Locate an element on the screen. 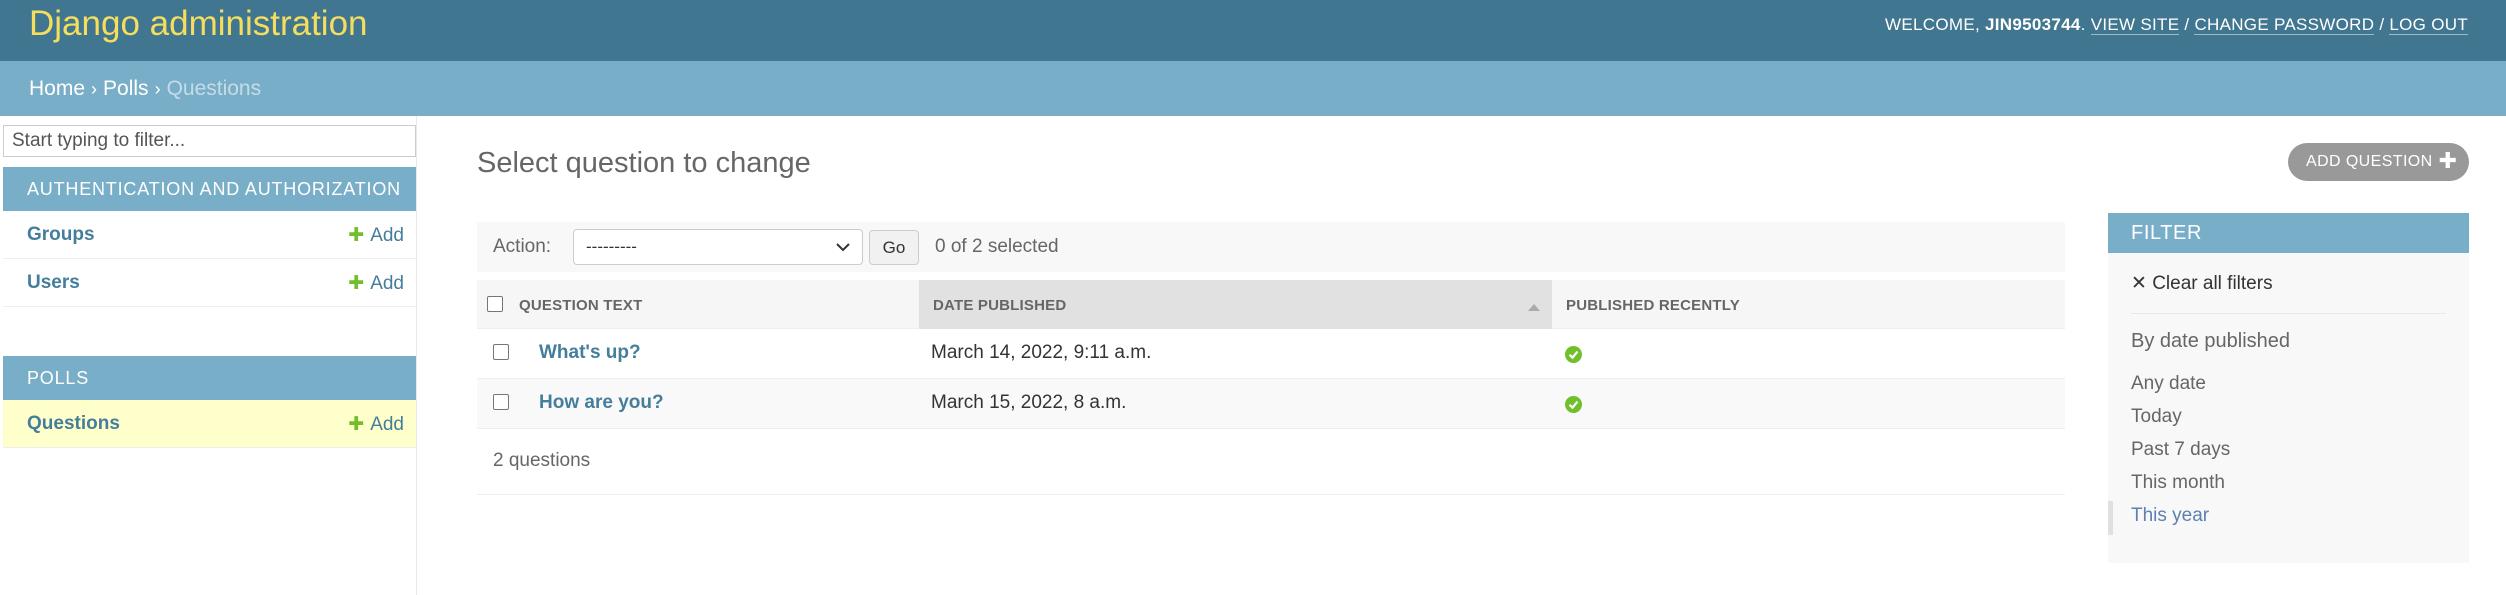  filter-header: Filter is located at coordinates (2288, 233).